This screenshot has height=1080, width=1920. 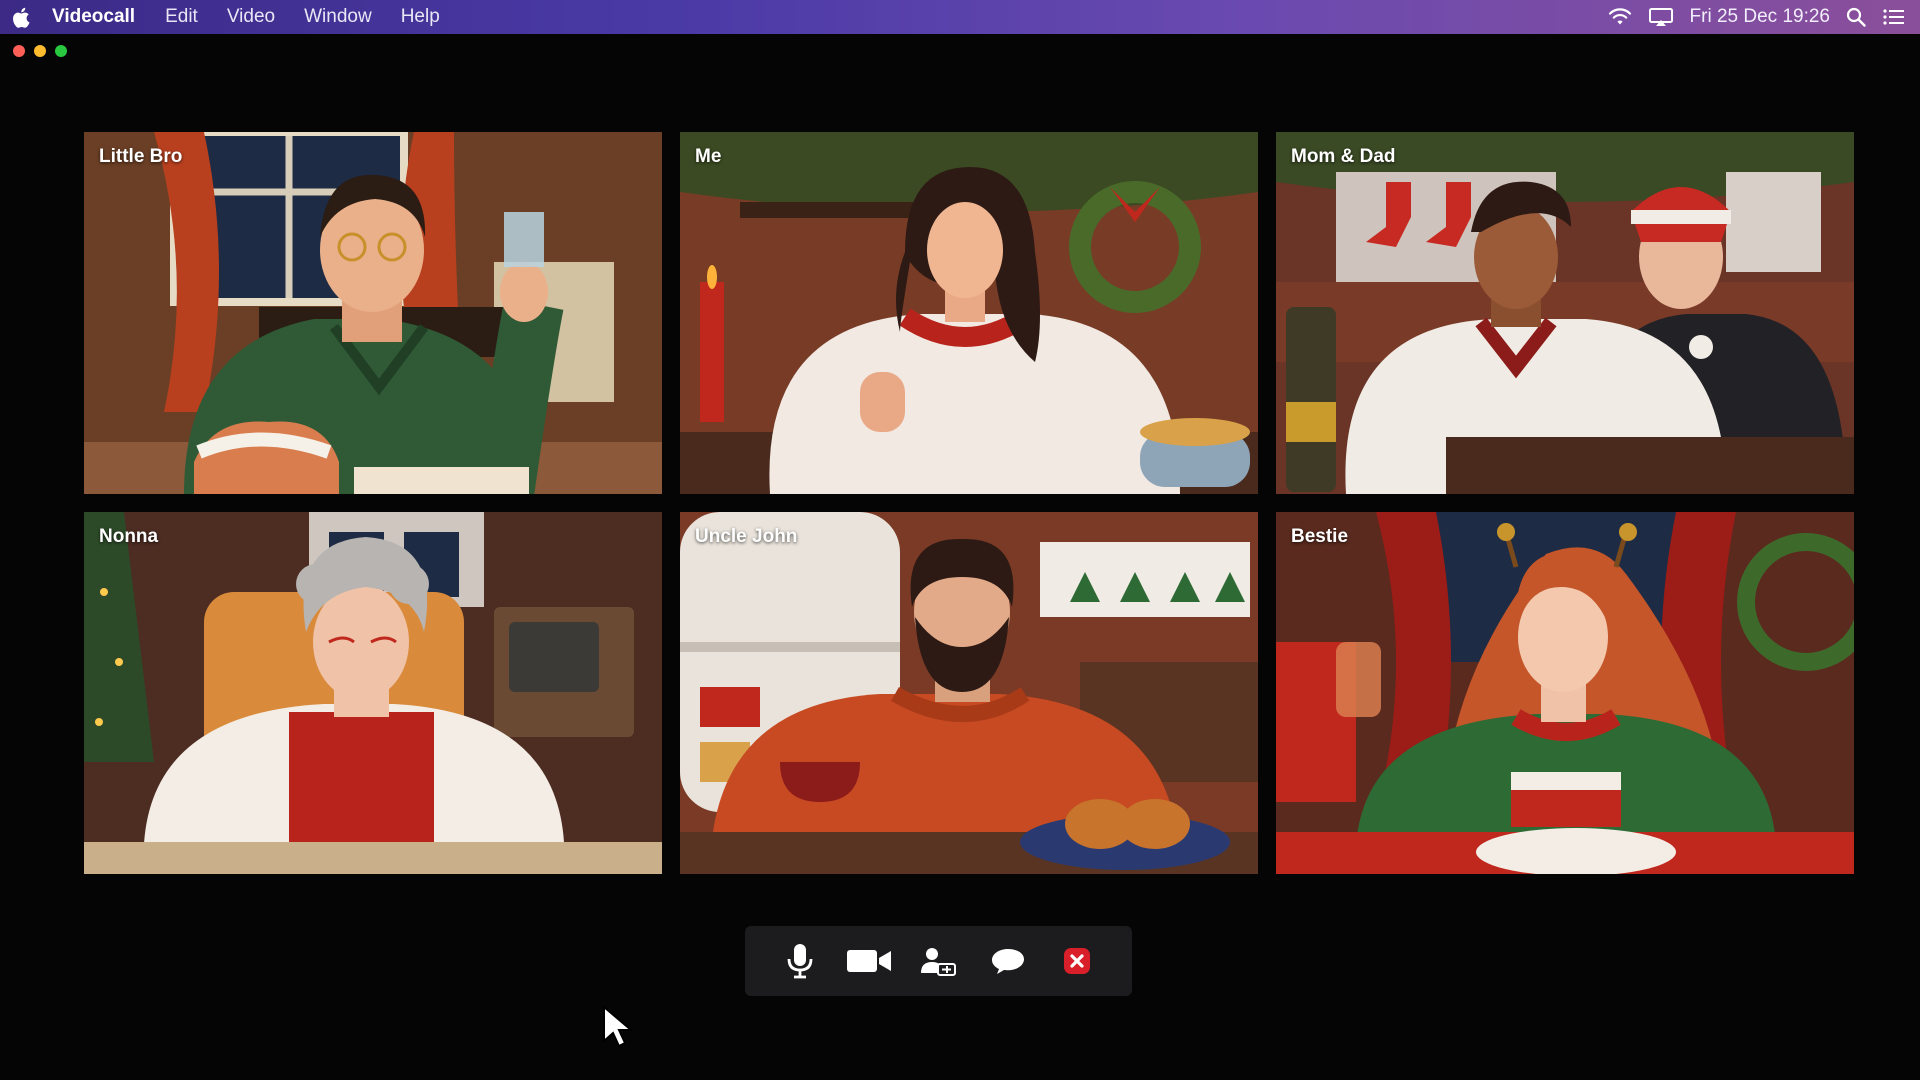 I want to click on video-toggle-button, so click(x=869, y=961).